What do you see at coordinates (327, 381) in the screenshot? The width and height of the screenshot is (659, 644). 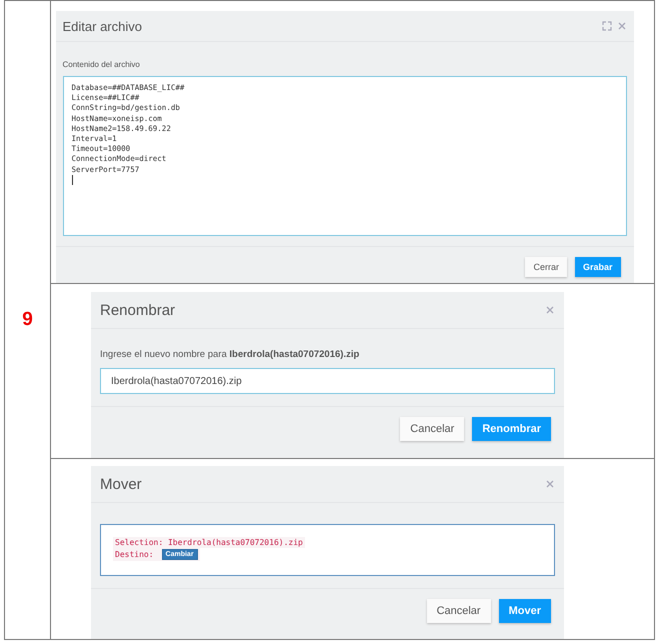 I see `input-field: Iberdrola(hasta07072016).zip` at bounding box center [327, 381].